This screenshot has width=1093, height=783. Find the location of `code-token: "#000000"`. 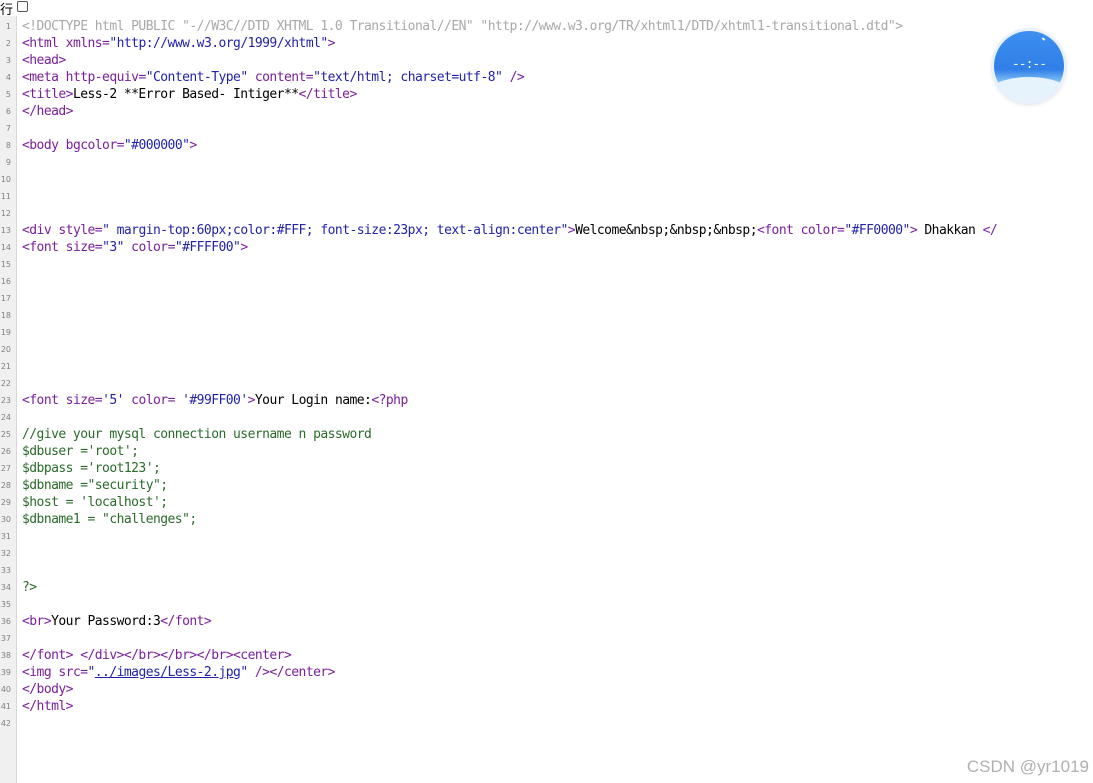

code-token: "#000000" is located at coordinates (156, 145).